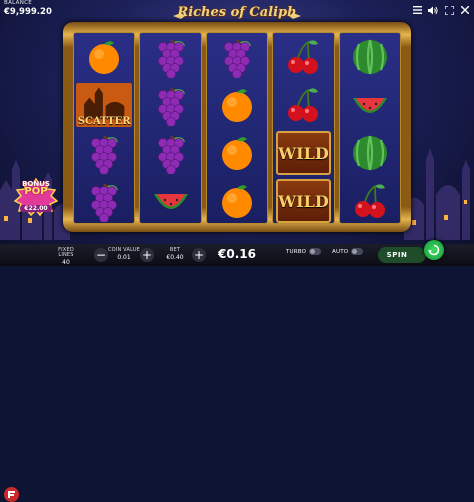 The height and width of the screenshot is (502, 474). I want to click on reel-4: WILD WILD, so click(303, 128).